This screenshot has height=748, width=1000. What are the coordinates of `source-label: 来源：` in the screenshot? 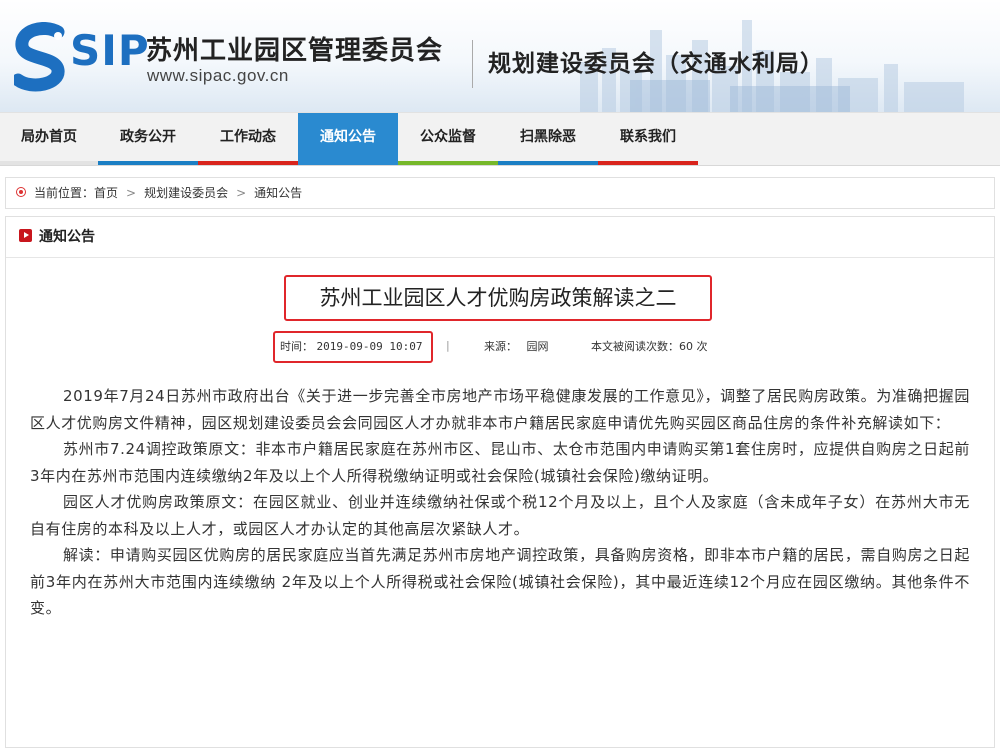 It's located at (500, 346).